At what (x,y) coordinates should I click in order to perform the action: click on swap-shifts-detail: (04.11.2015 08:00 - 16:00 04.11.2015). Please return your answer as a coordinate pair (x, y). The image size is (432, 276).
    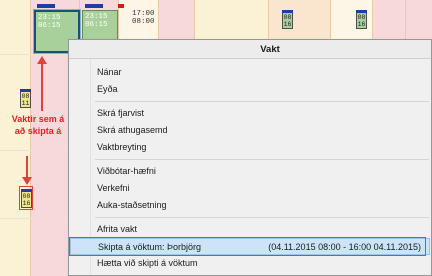
    Looking at the image, I should click on (344, 247).